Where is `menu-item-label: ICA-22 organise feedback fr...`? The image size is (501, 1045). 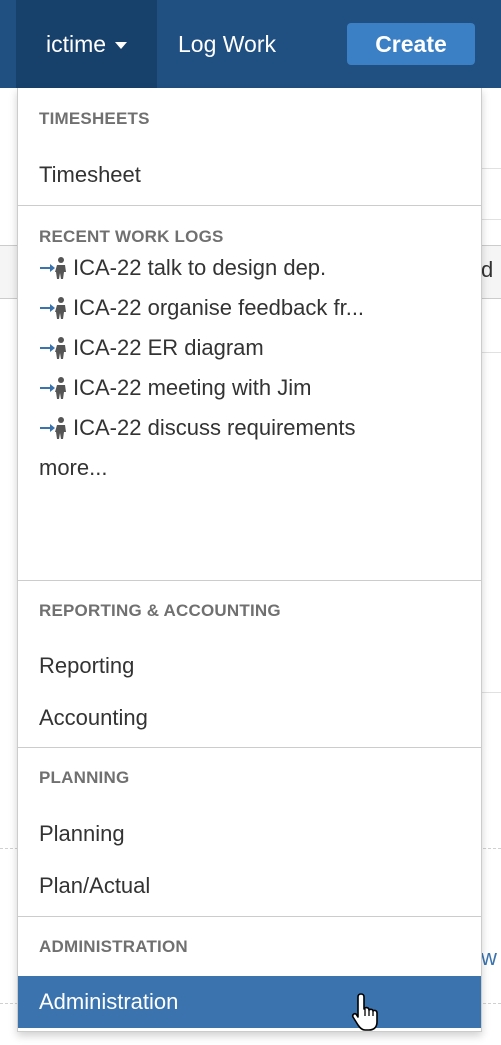
menu-item-label: ICA-22 organise feedback fr... is located at coordinates (219, 307).